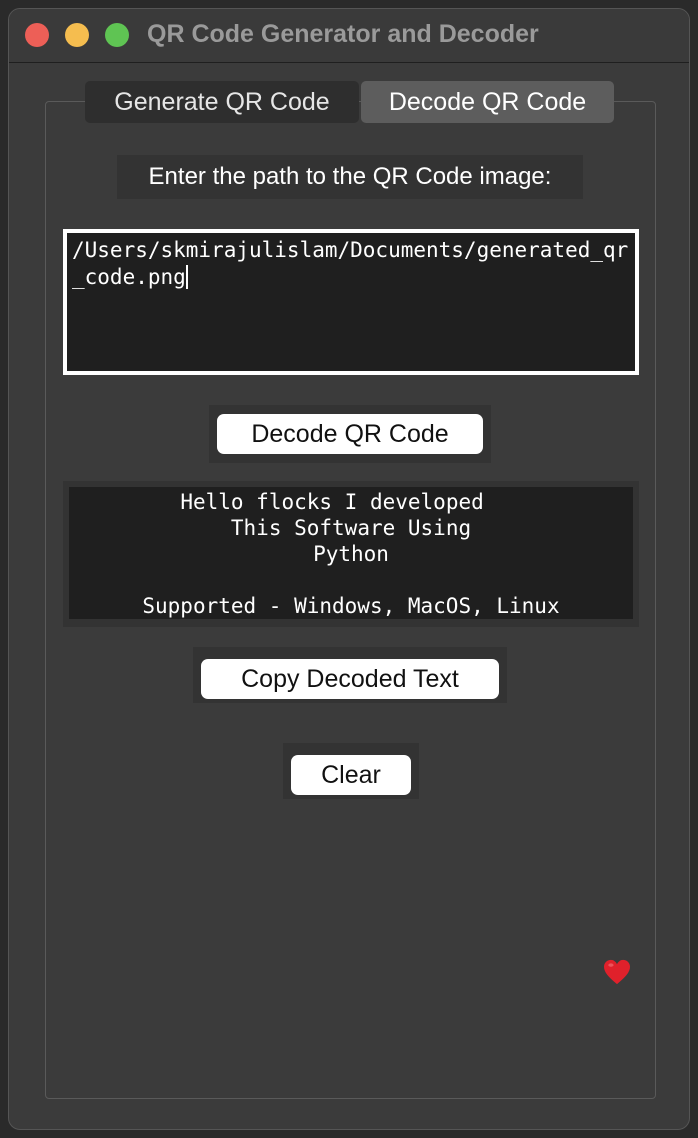 This screenshot has height=1138, width=698. What do you see at coordinates (351, 502) in the screenshot?
I see `decoded-line-1: Hello flocks I developed` at bounding box center [351, 502].